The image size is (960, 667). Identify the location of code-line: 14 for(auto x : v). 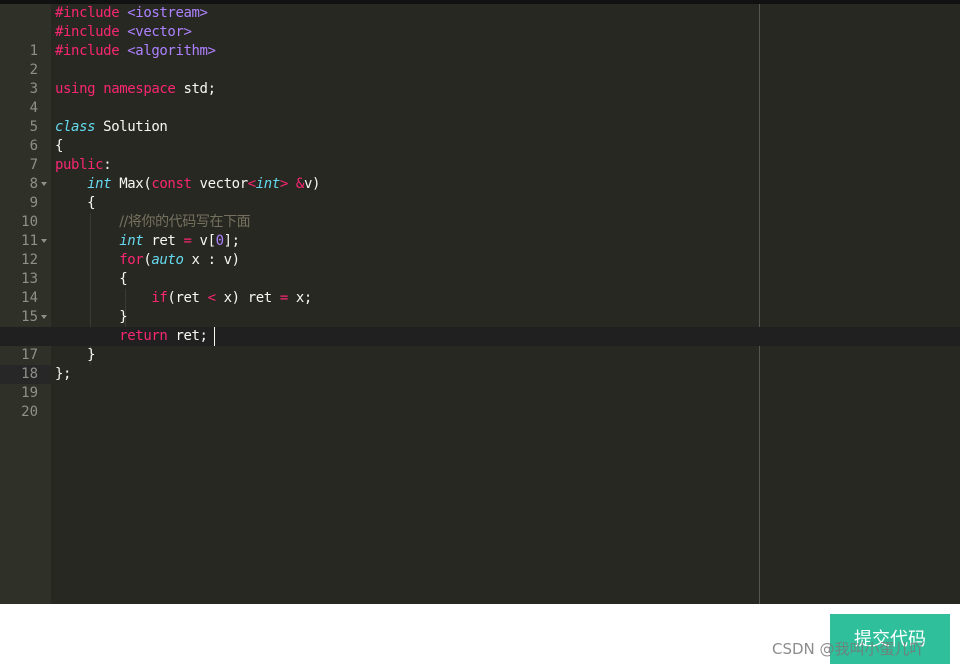
(480, 278).